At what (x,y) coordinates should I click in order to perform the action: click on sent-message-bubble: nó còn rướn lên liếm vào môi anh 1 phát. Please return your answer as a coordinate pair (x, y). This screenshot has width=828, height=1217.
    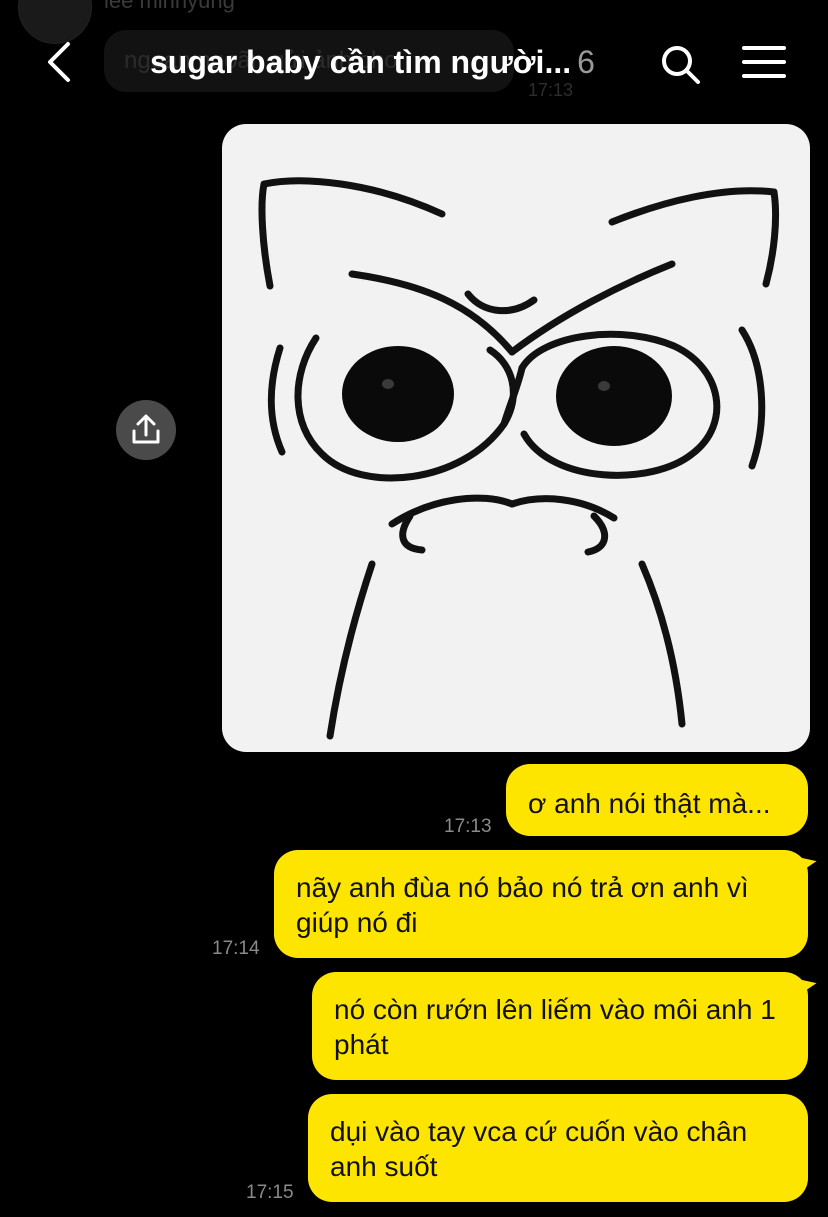
    Looking at the image, I should click on (560, 1026).